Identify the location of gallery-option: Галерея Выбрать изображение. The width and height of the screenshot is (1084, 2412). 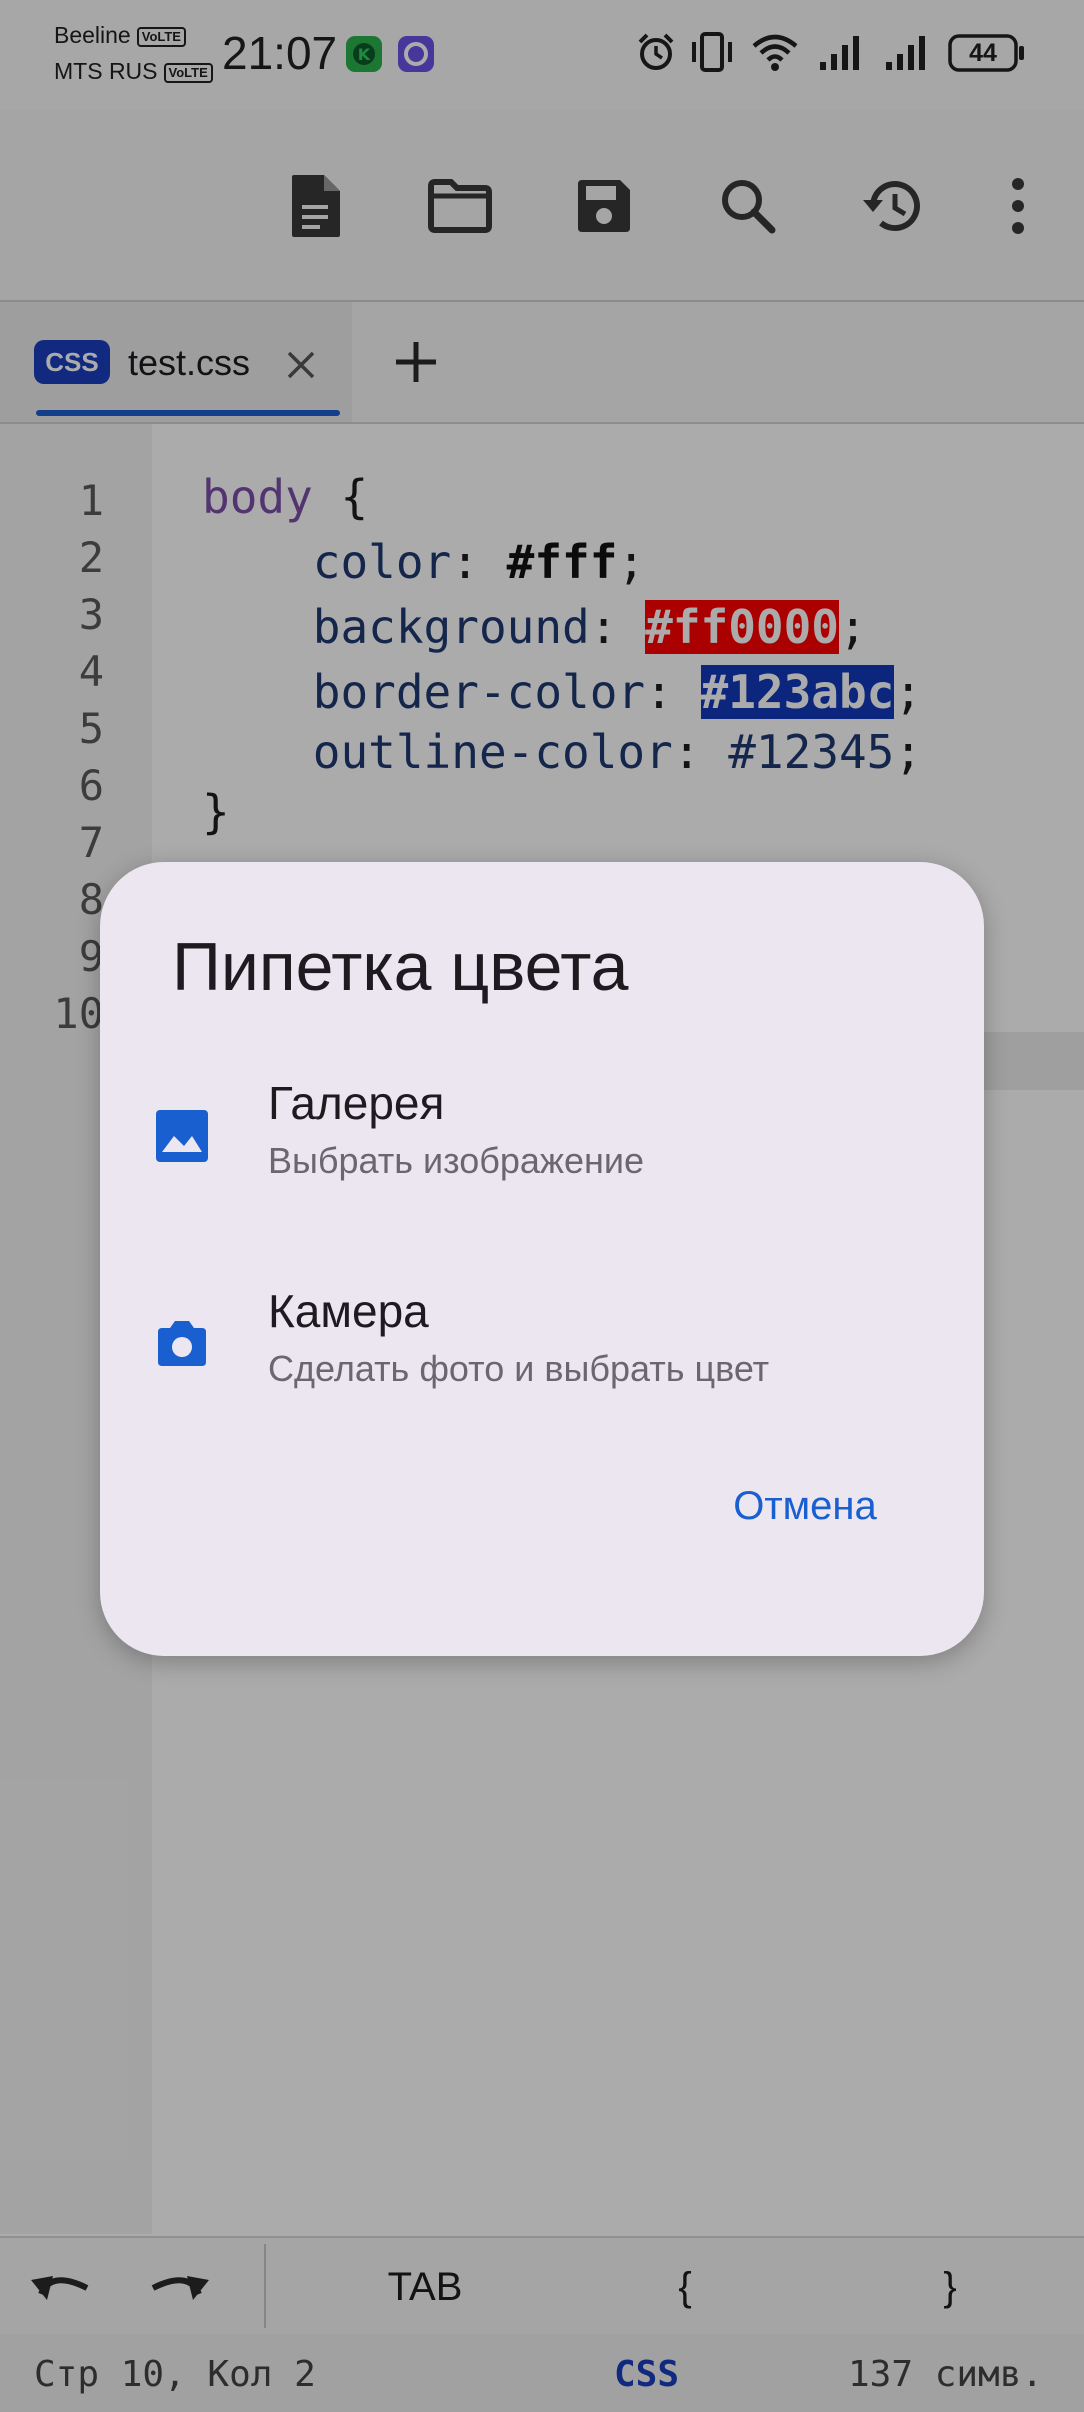
(542, 1142).